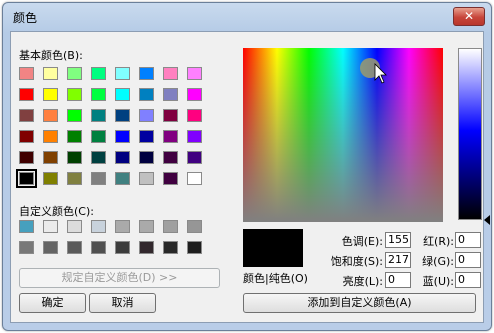 The image size is (494, 333). What do you see at coordinates (275, 278) in the screenshot?
I see `color-solid-label: 颜色|纯色(O)` at bounding box center [275, 278].